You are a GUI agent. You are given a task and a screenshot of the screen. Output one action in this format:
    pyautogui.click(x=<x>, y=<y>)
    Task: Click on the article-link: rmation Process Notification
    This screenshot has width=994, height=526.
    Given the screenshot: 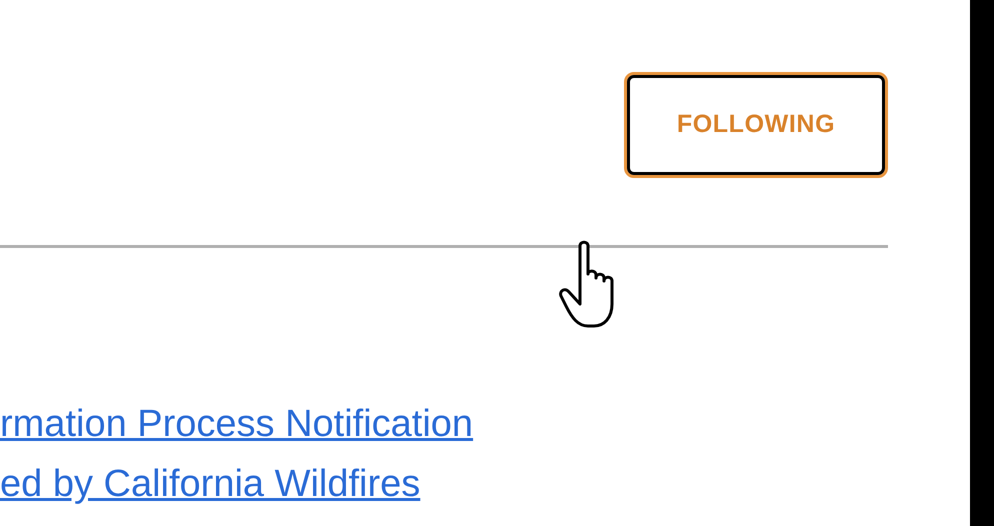 What is the action you would take?
    pyautogui.click(x=237, y=424)
    